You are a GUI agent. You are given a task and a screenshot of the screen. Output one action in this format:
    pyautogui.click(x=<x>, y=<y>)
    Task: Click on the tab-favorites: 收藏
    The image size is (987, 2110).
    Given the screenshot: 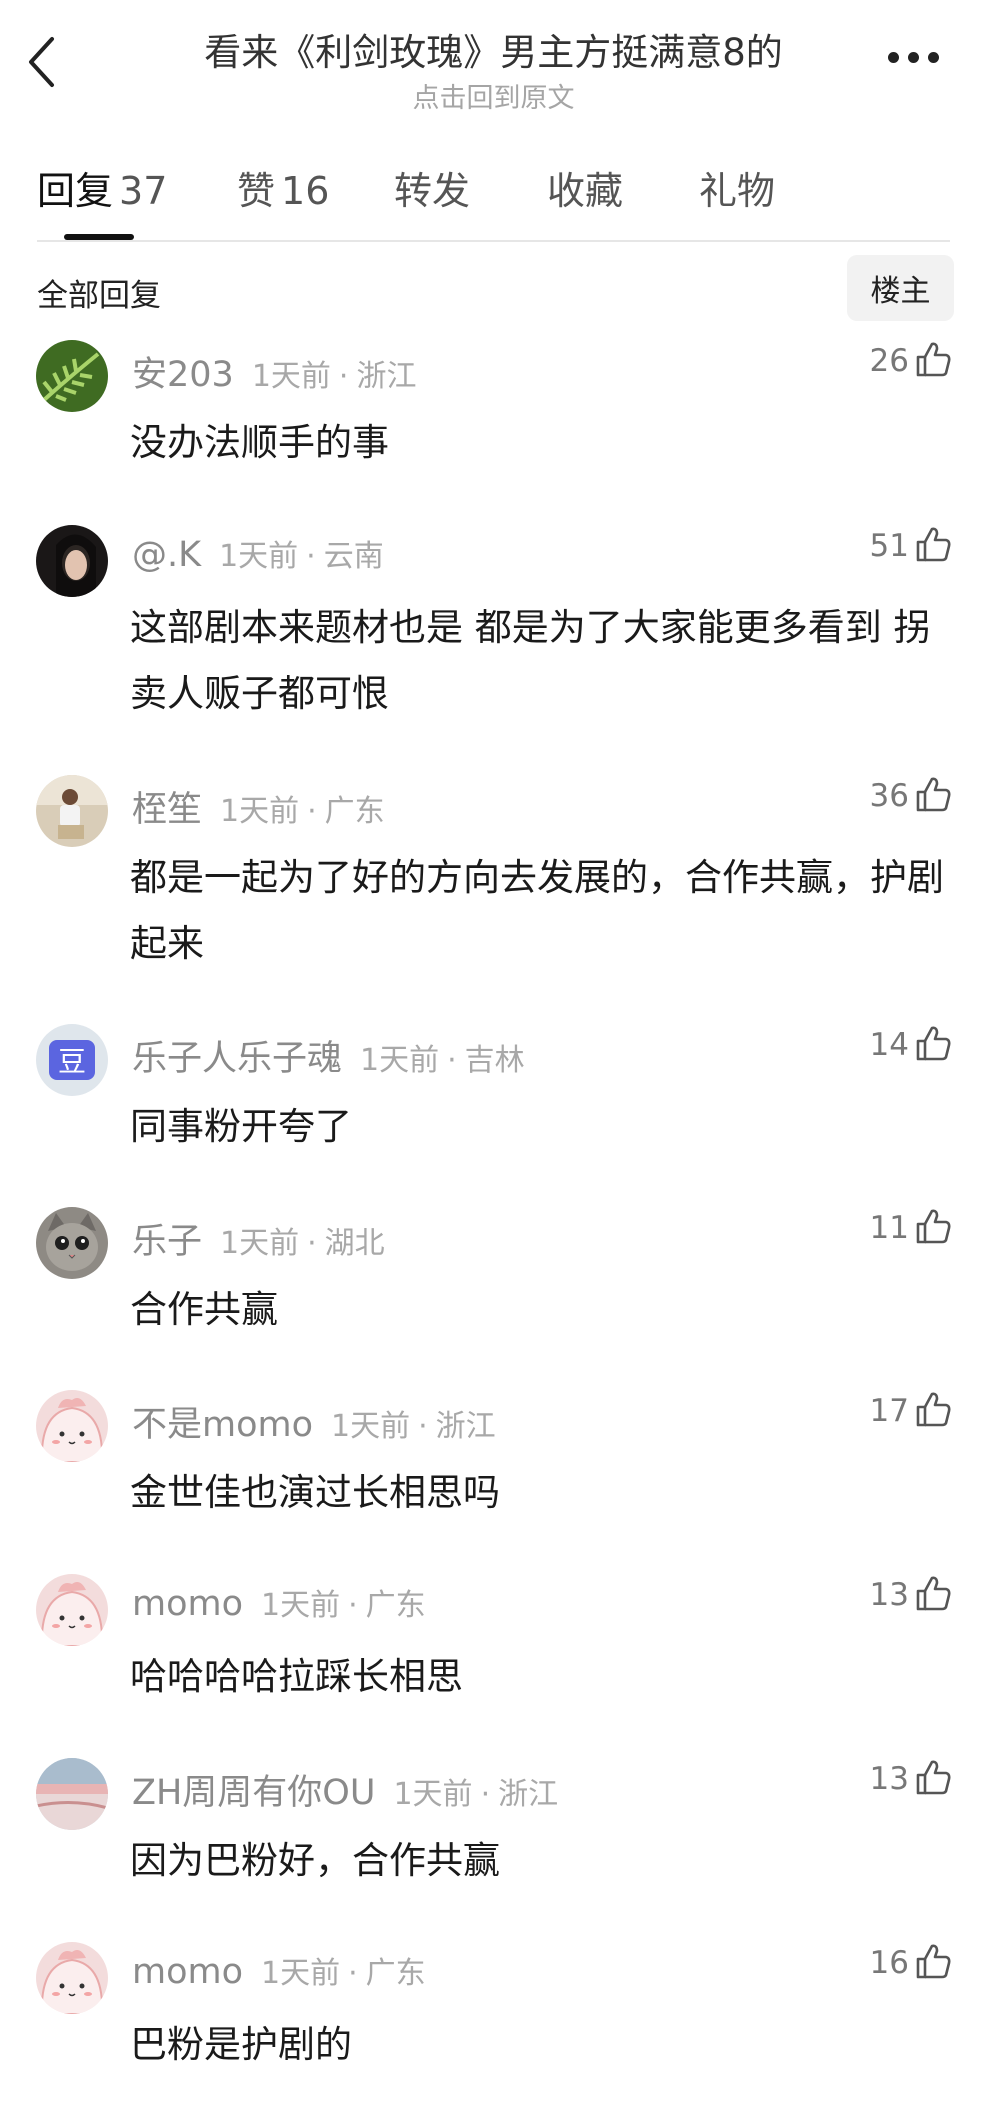 What is the action you would take?
    pyautogui.click(x=585, y=187)
    